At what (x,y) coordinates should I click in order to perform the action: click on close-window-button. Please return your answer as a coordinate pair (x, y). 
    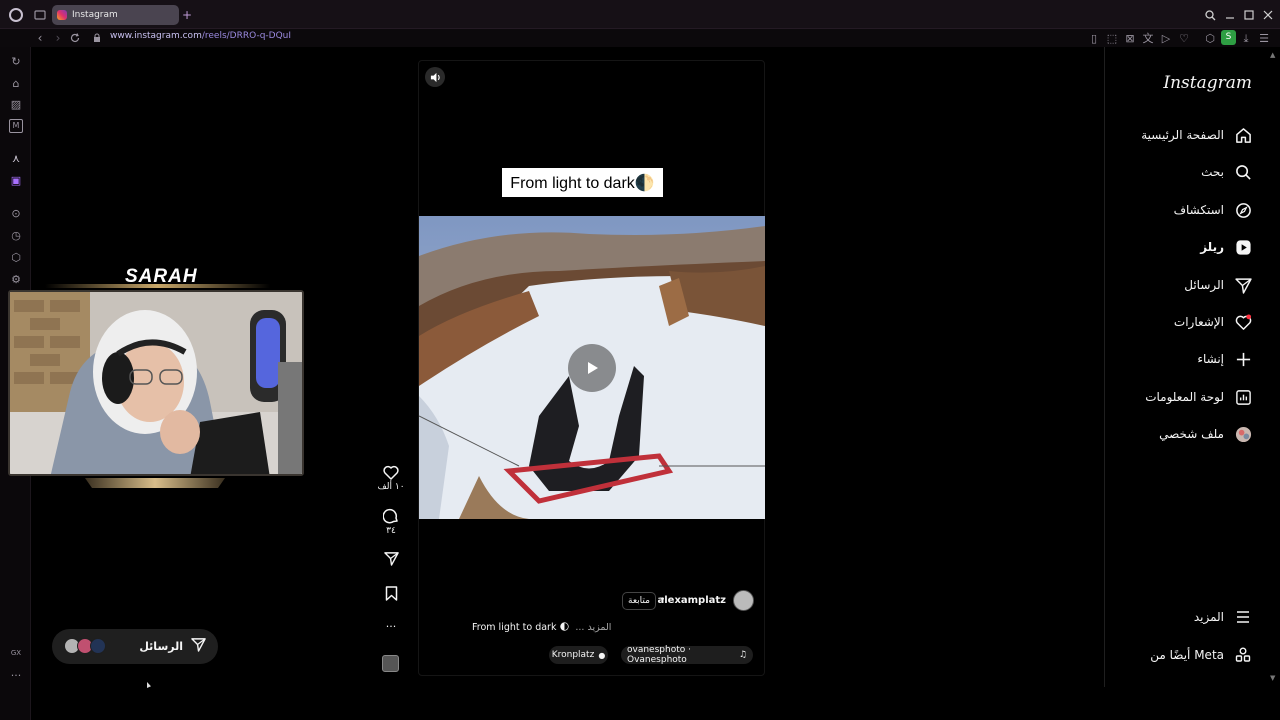
    Looking at the image, I should click on (1268, 15).